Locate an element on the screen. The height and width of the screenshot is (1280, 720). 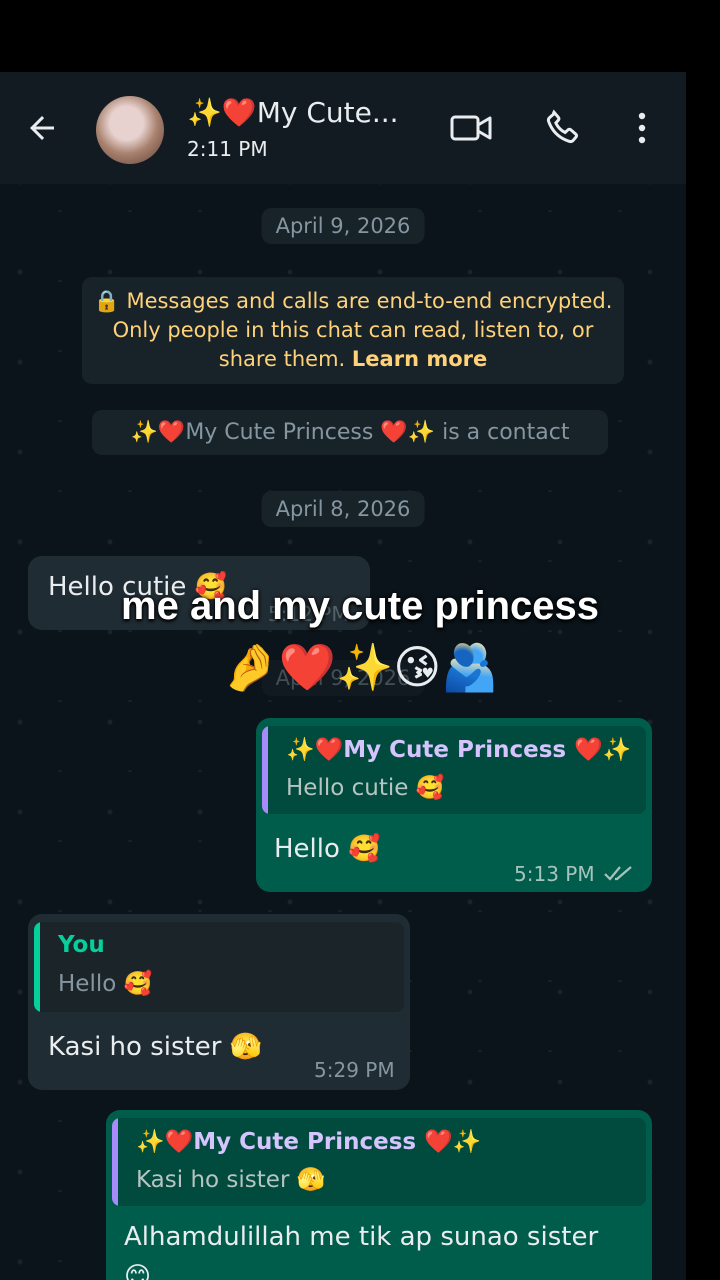
message-bubble-incoming: You Hello 🥰 Kasi ho sister 🫣 5:29 PM is located at coordinates (219, 1002).